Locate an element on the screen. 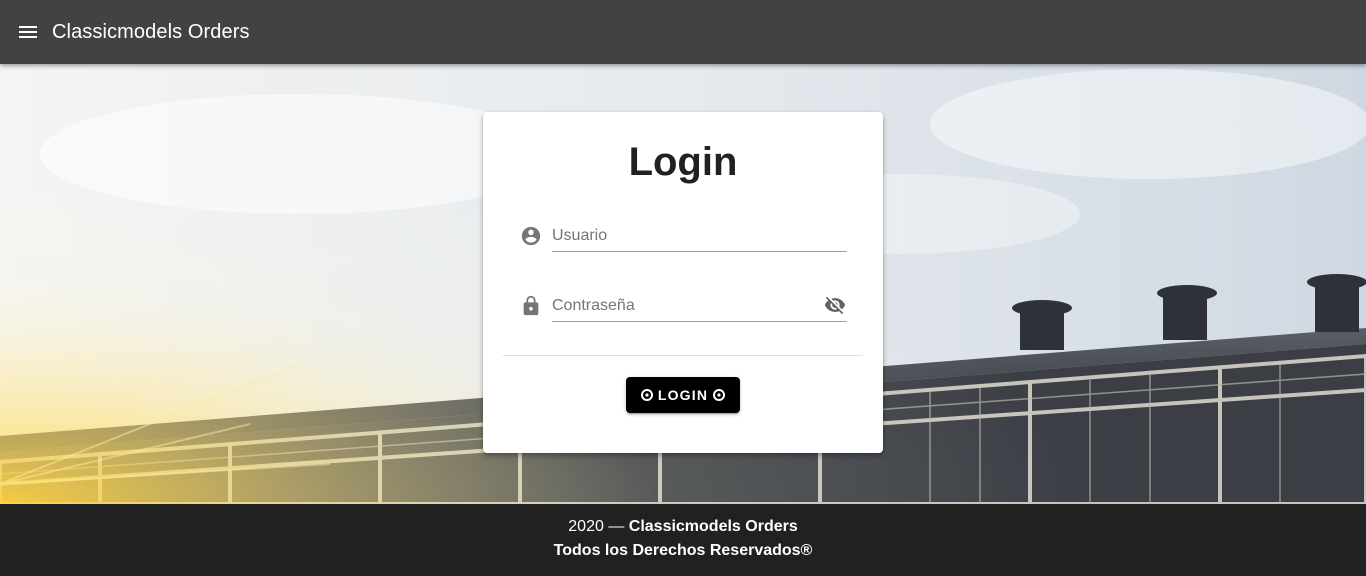  password-field is located at coordinates (683, 306).